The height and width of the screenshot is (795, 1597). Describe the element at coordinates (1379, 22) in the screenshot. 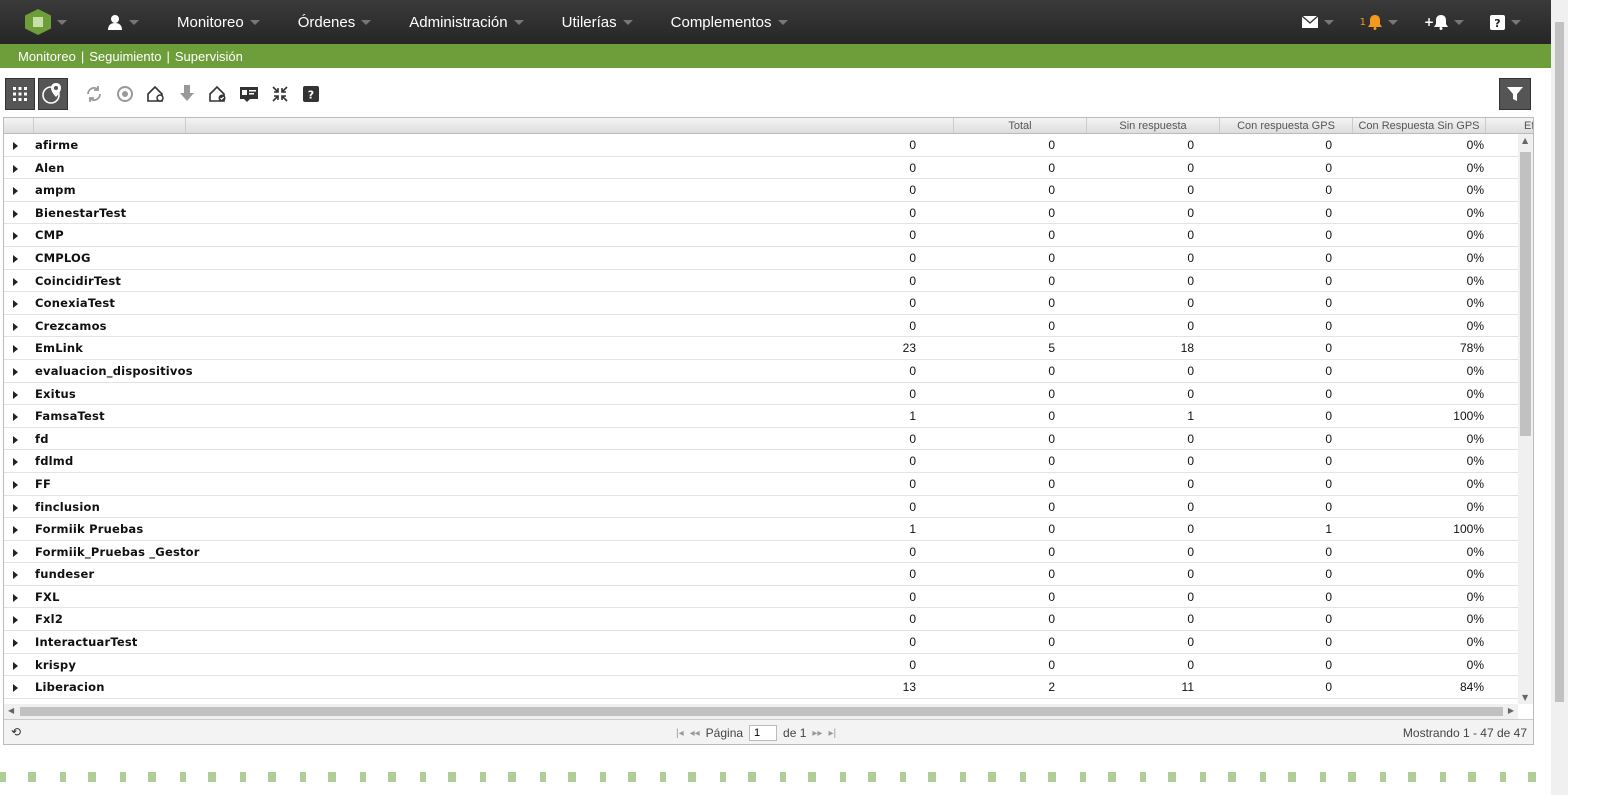

I see `alerts-menu: 1` at that location.